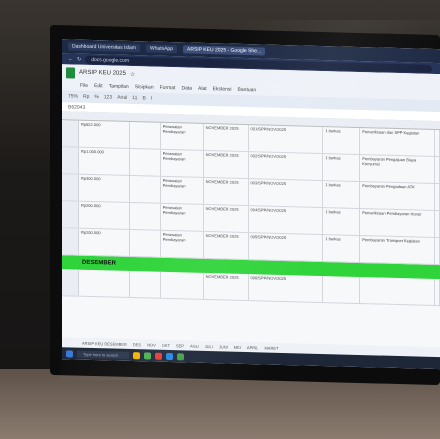 The width and height of the screenshot is (440, 439). Describe the element at coordinates (202, 89) in the screenshot. I see `menu-tools: Alat` at that location.